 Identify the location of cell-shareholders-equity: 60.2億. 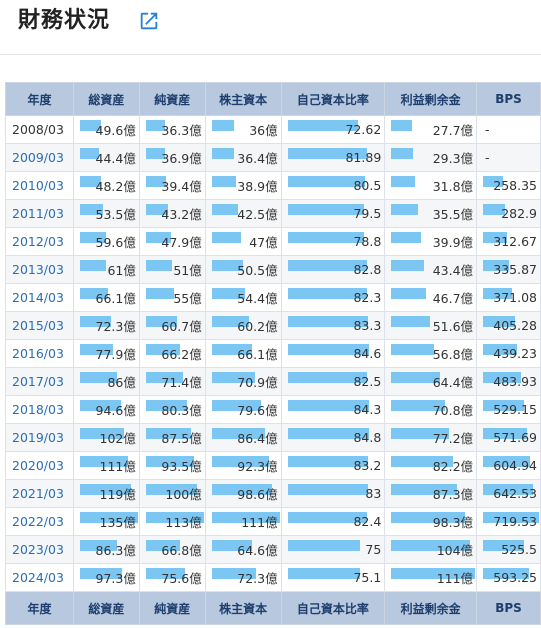
(243, 325).